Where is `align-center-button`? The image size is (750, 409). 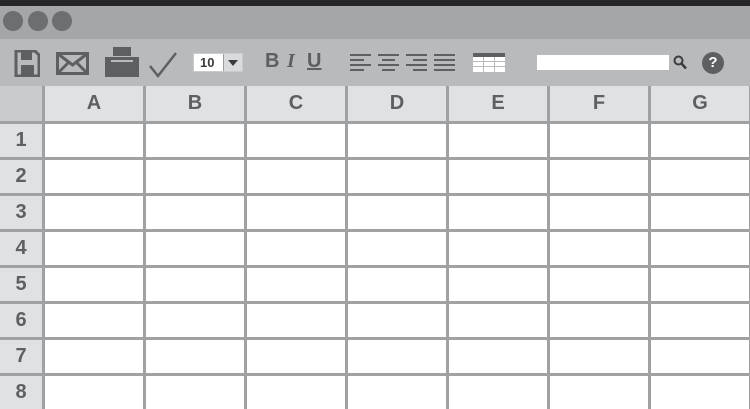
align-center-button is located at coordinates (388, 62).